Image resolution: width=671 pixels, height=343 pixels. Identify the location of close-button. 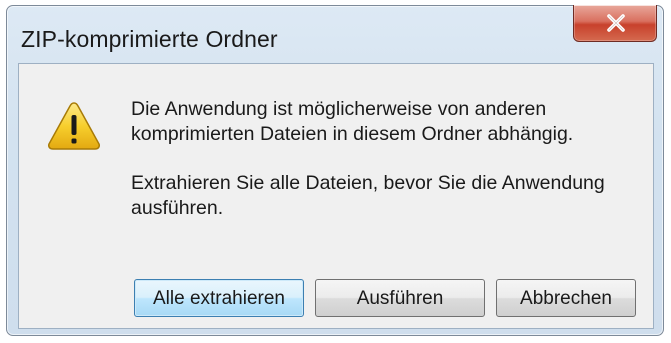
(615, 23).